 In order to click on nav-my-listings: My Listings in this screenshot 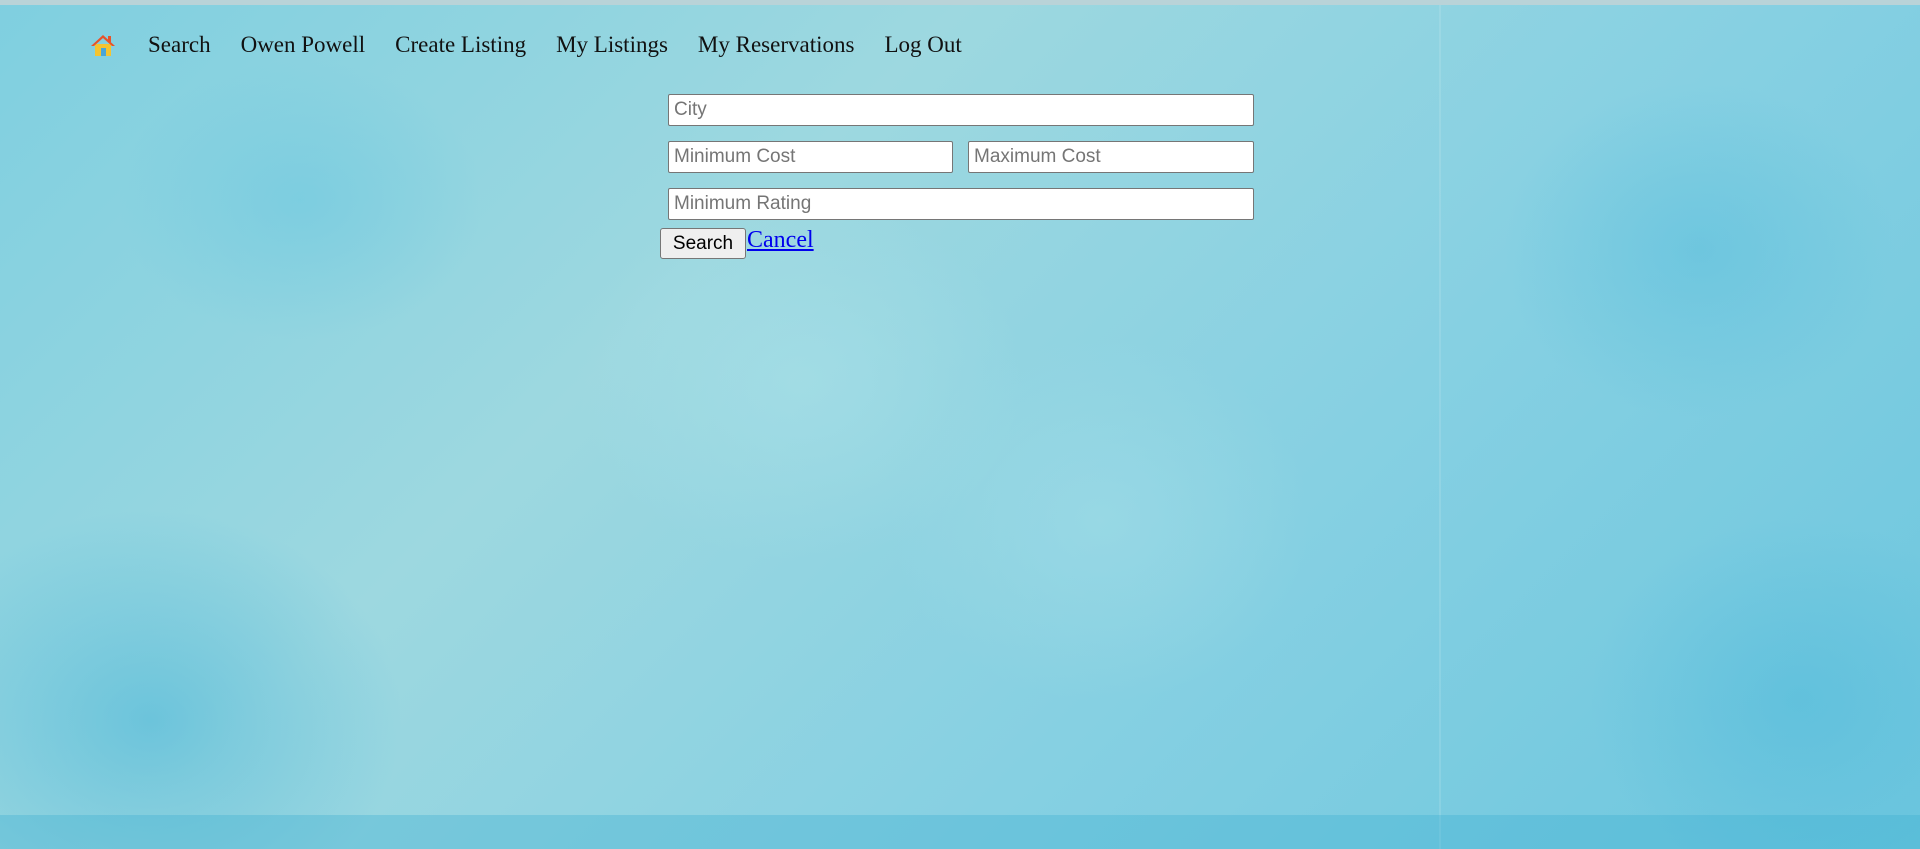, I will do `click(612, 45)`.